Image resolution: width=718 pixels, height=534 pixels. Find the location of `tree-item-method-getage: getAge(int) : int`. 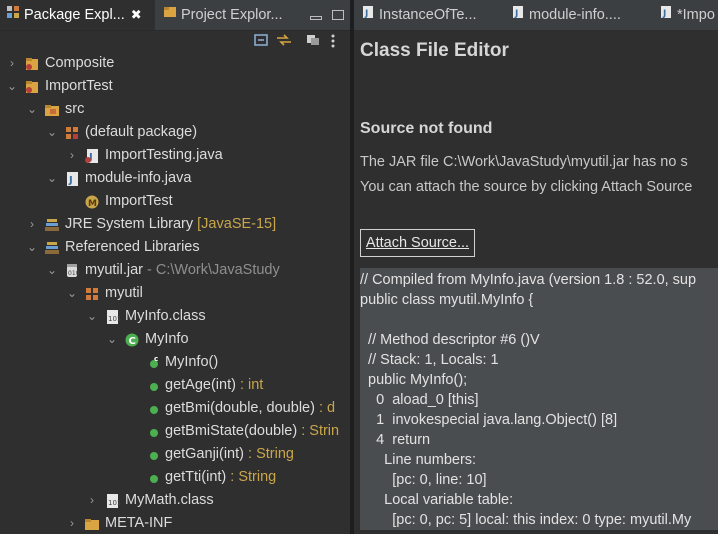

tree-item-method-getage: getAge(int) : int is located at coordinates (175, 385).